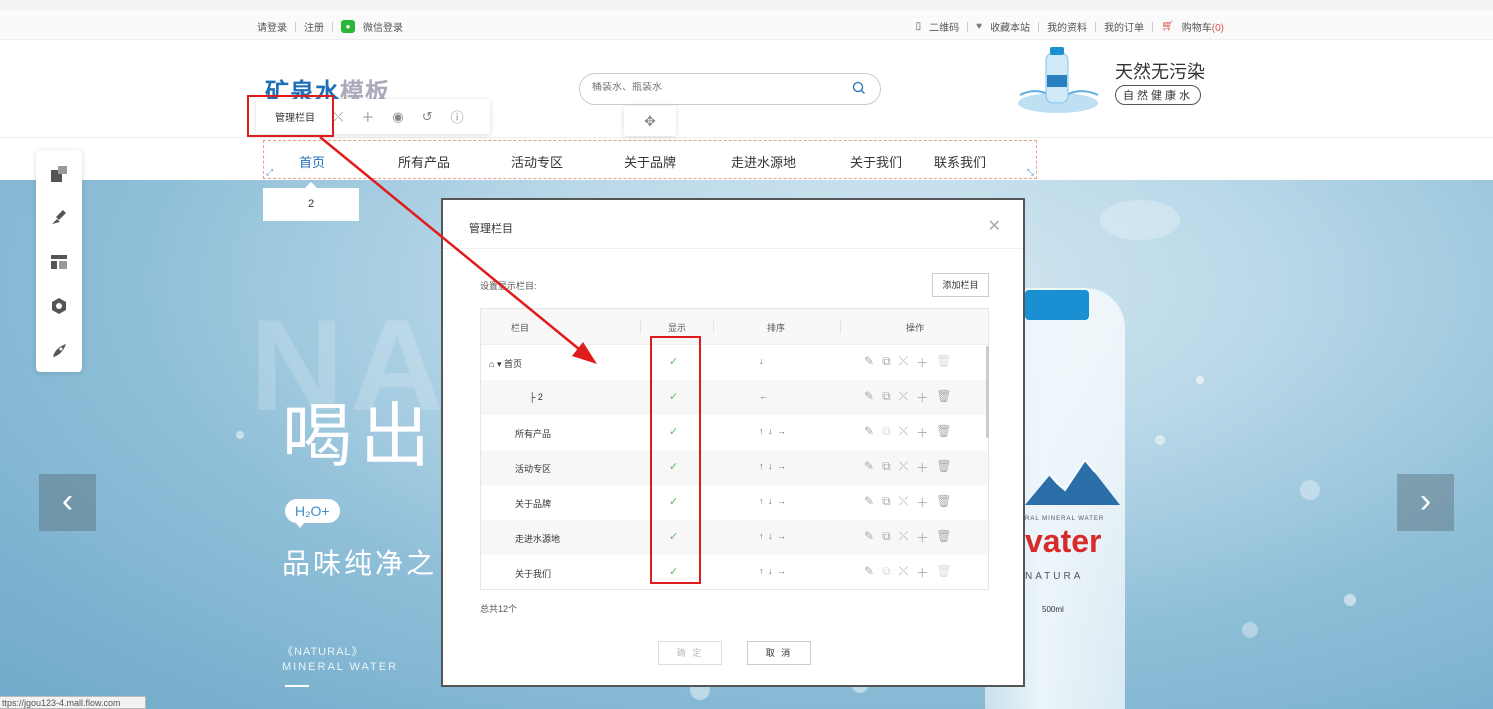  I want to click on sort-arrows: ←, so click(764, 396).